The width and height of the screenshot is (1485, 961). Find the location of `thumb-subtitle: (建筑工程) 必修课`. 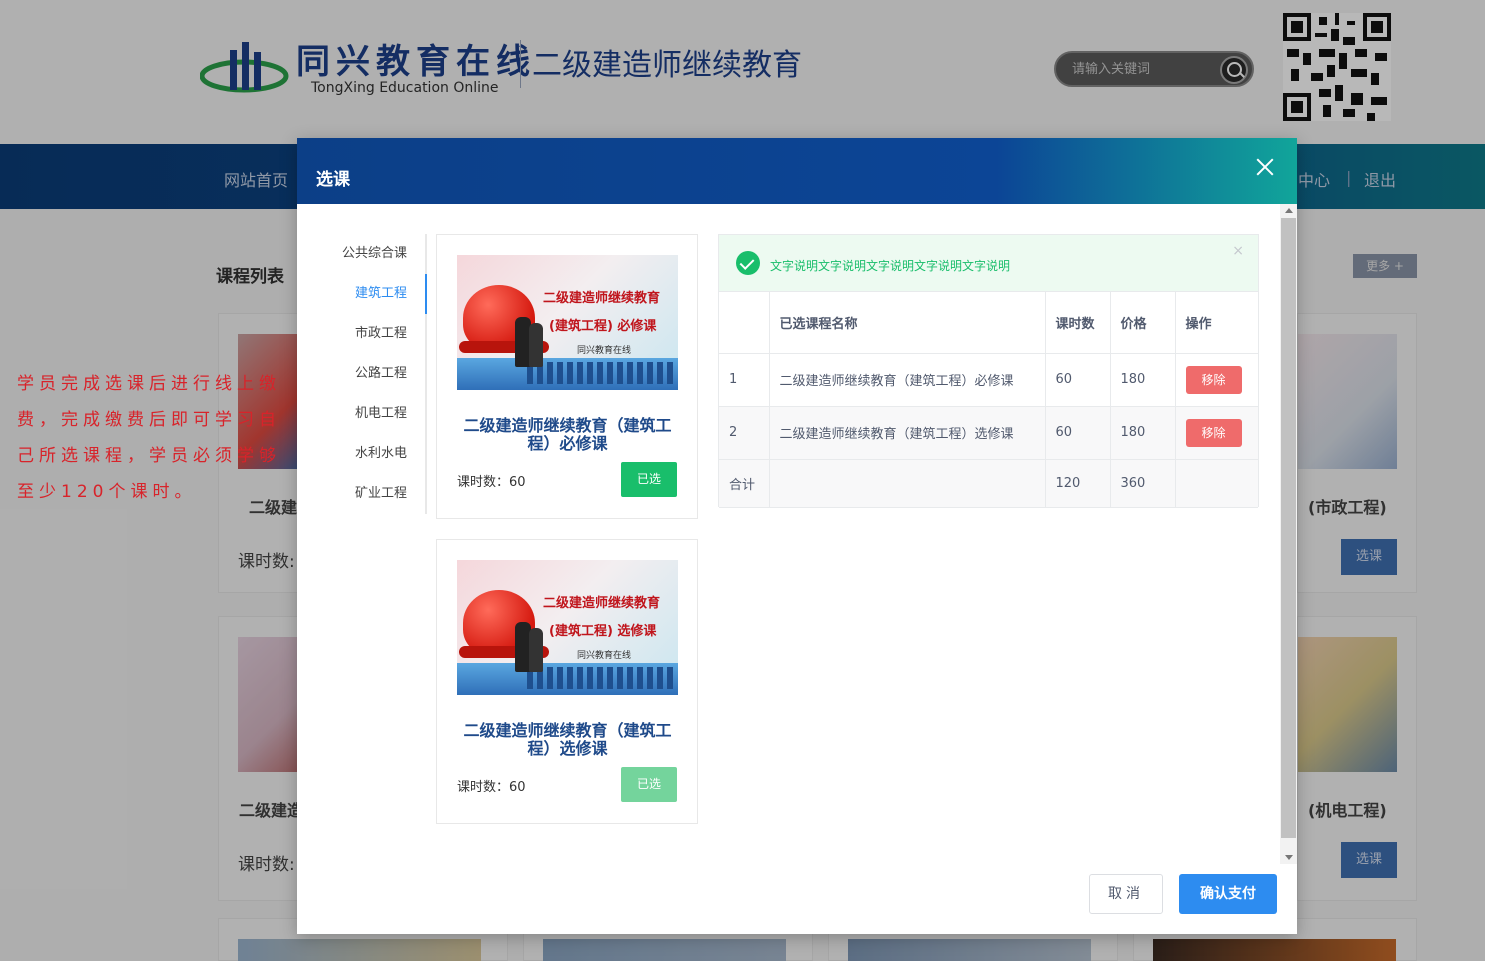

thumb-subtitle: (建筑工程) 必修课 is located at coordinates (603, 326).